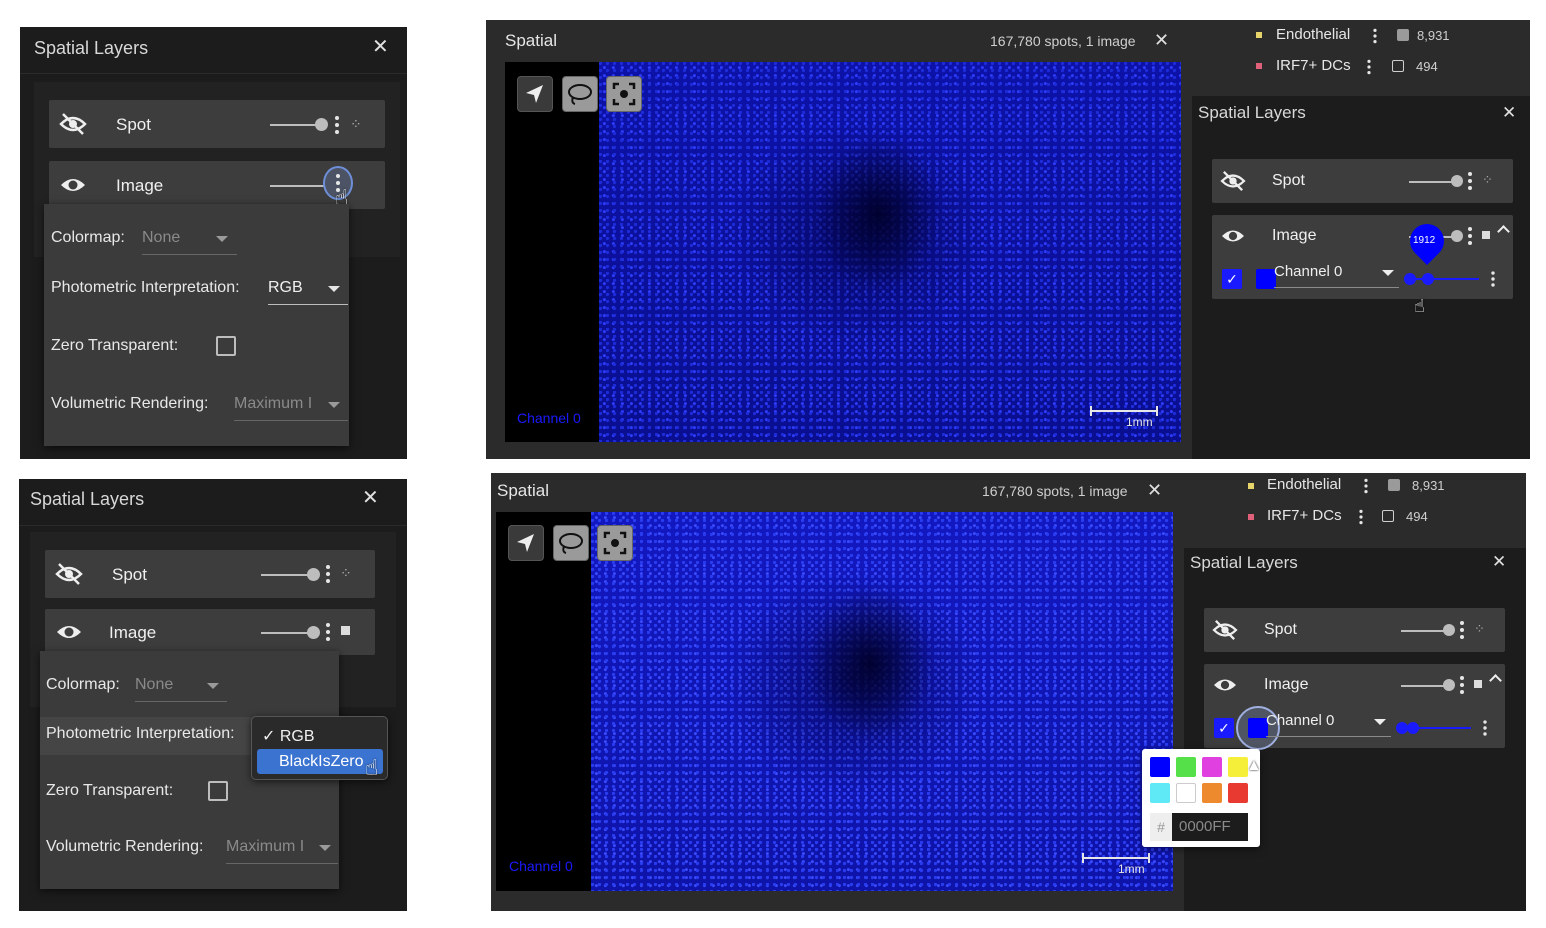 Image resolution: width=1546 pixels, height=928 pixels. Describe the element at coordinates (88, 237) in the screenshot. I see `colormap-label: Colormap:` at that location.